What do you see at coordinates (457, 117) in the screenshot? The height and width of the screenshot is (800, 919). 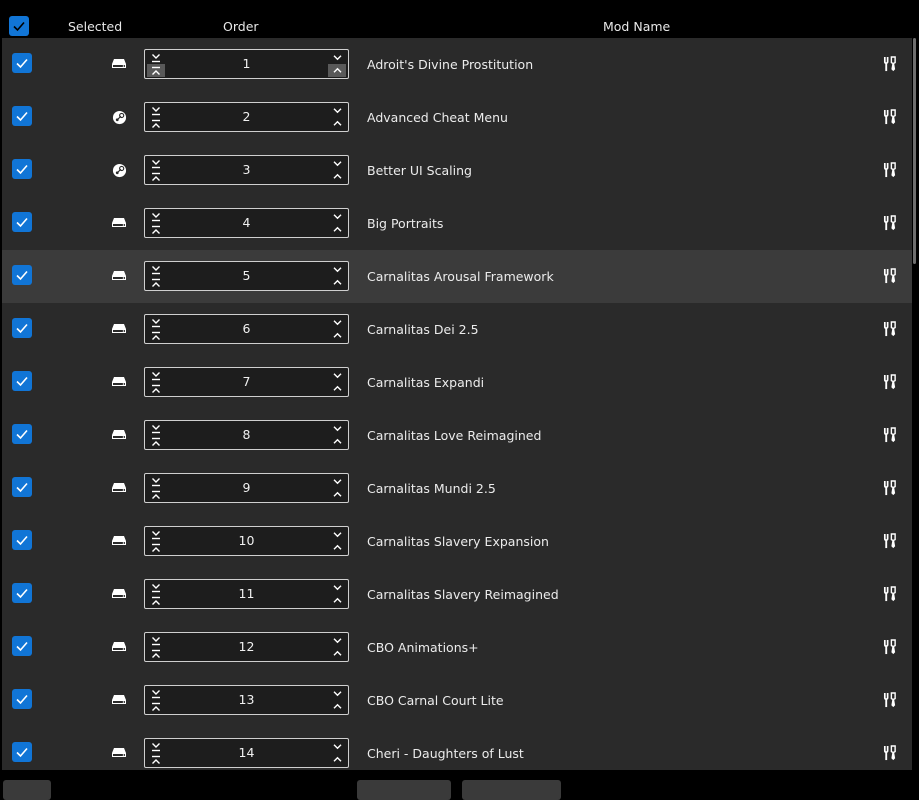 I see `table-row: 2 Advanced Cheat Menu` at bounding box center [457, 117].